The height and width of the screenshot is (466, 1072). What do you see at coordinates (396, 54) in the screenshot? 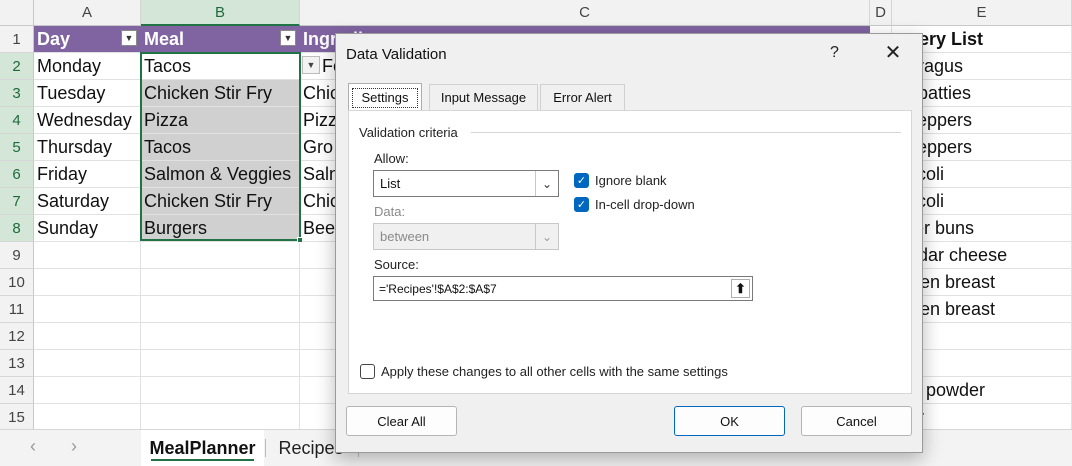
I see `dialog-title: Data Validation` at bounding box center [396, 54].